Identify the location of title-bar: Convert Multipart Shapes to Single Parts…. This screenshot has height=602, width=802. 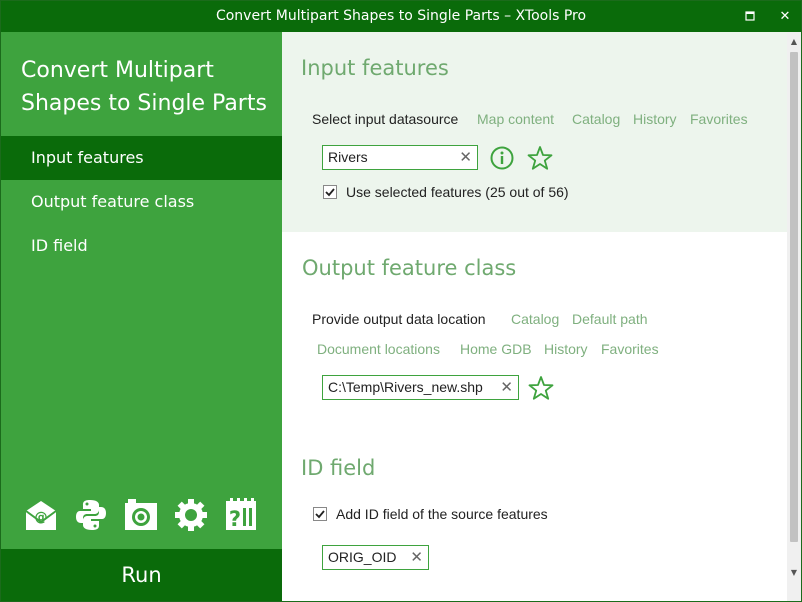
(401, 16).